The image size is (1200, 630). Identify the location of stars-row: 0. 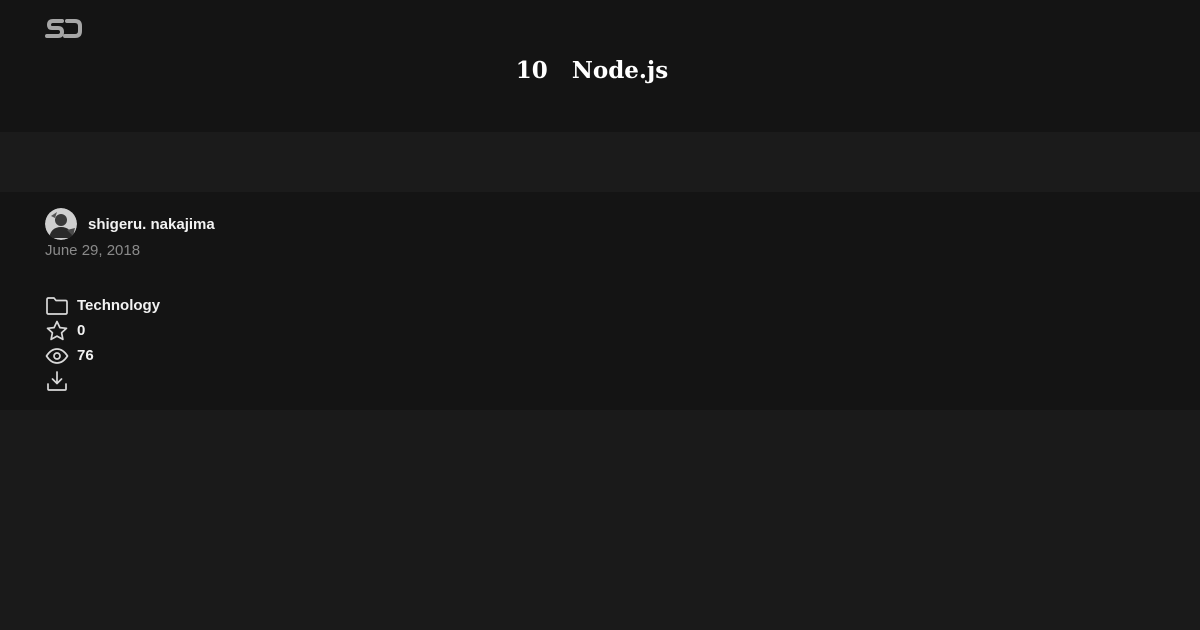
(102, 330).